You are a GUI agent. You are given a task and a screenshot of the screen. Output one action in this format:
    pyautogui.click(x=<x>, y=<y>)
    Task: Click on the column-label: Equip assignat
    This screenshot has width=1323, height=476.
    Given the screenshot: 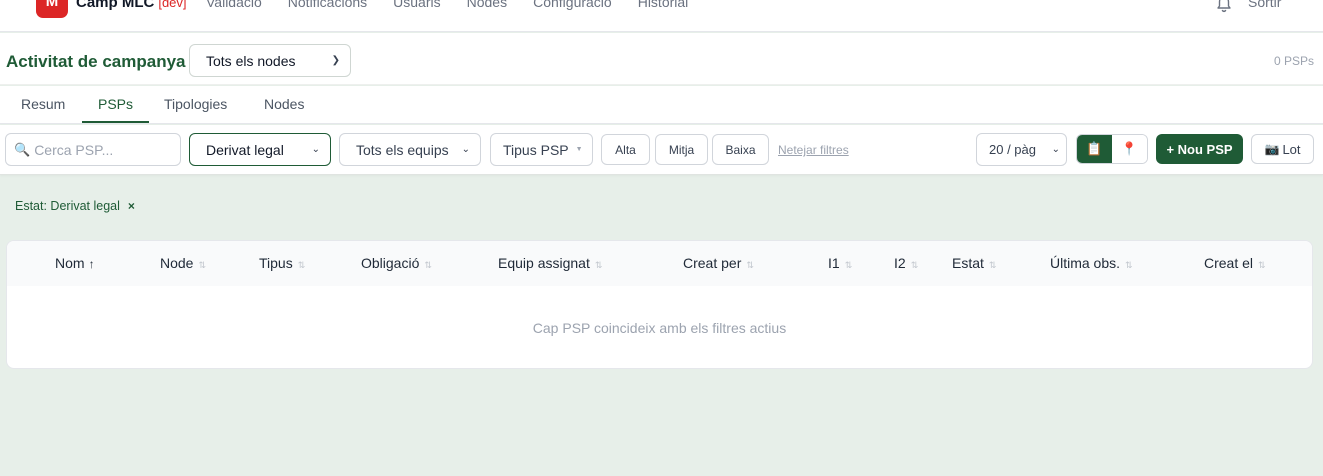 What is the action you would take?
    pyautogui.click(x=544, y=263)
    